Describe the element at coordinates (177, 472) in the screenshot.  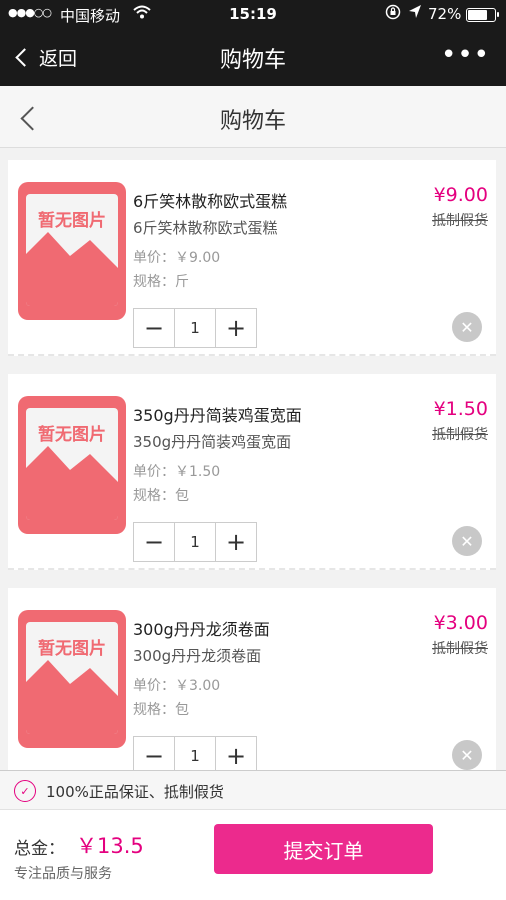
I see `unit-price: 单价：￥1.50` at that location.